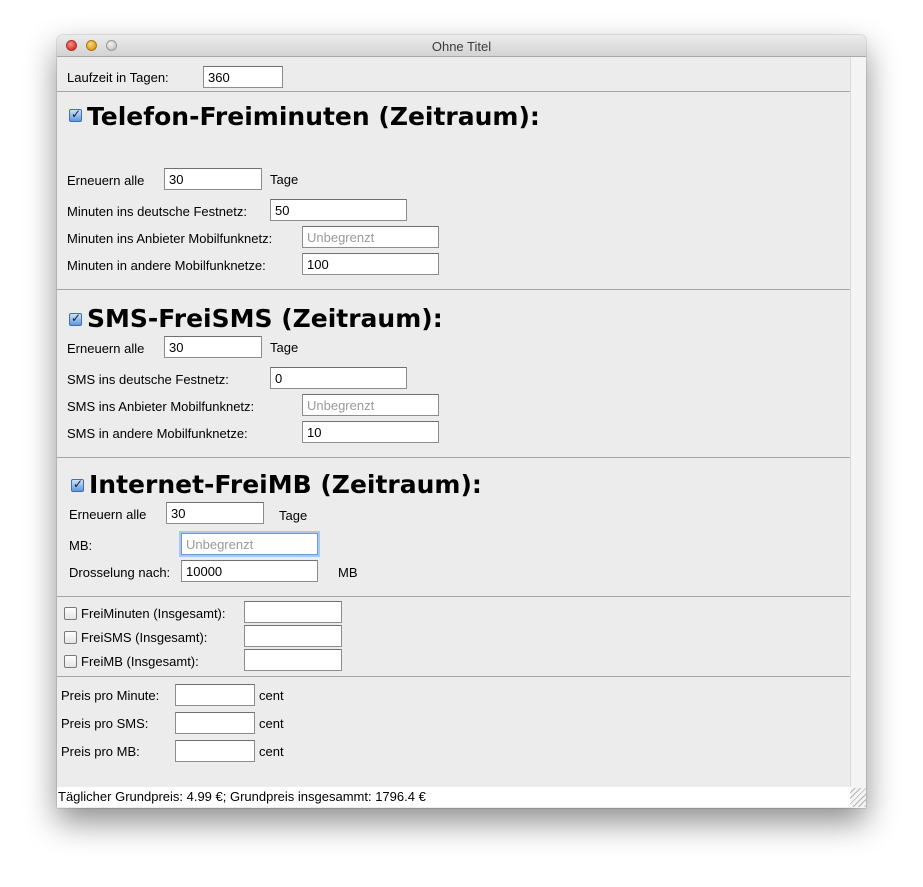 This screenshot has width=923, height=887. What do you see at coordinates (75, 318) in the screenshot?
I see `sms-enabled-checkbox` at bounding box center [75, 318].